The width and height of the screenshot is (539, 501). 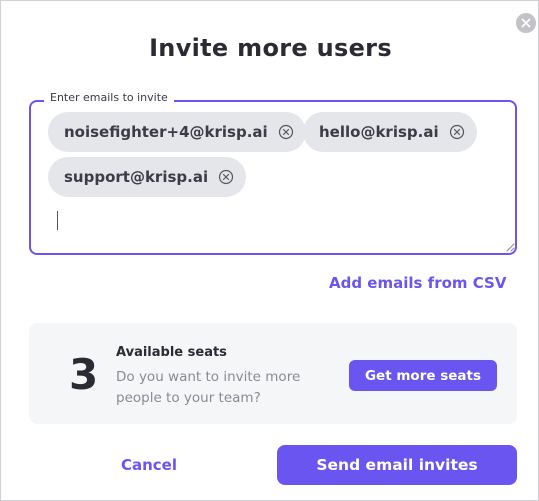 What do you see at coordinates (270, 48) in the screenshot?
I see `dialog-title: Invite more users` at bounding box center [270, 48].